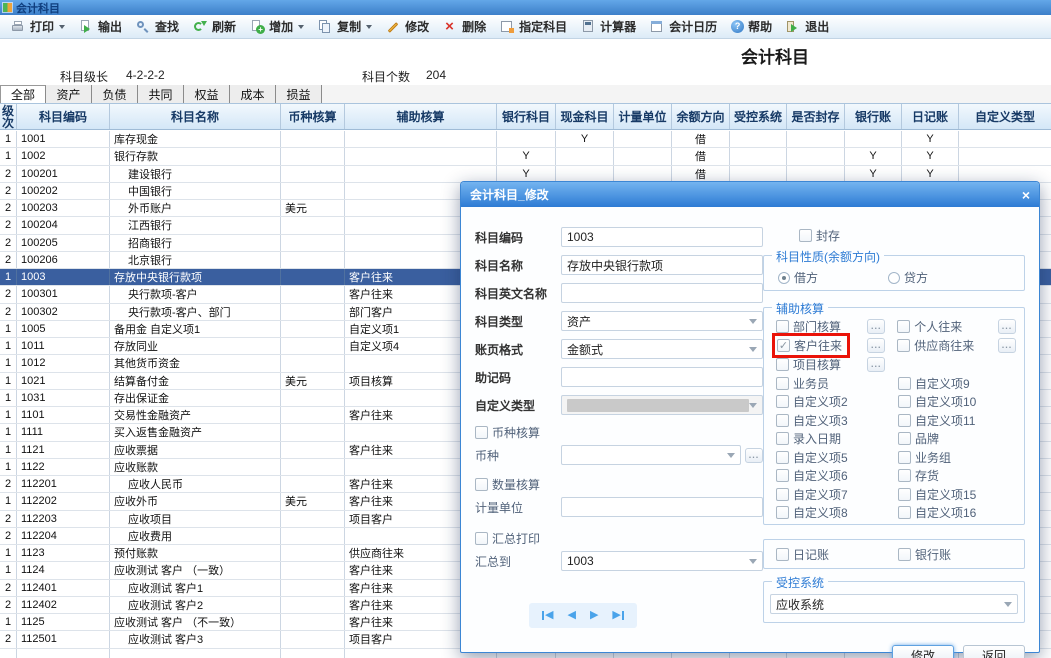 This screenshot has width=1051, height=658. I want to click on toolbar-button-label: 指定科目, so click(543, 27).